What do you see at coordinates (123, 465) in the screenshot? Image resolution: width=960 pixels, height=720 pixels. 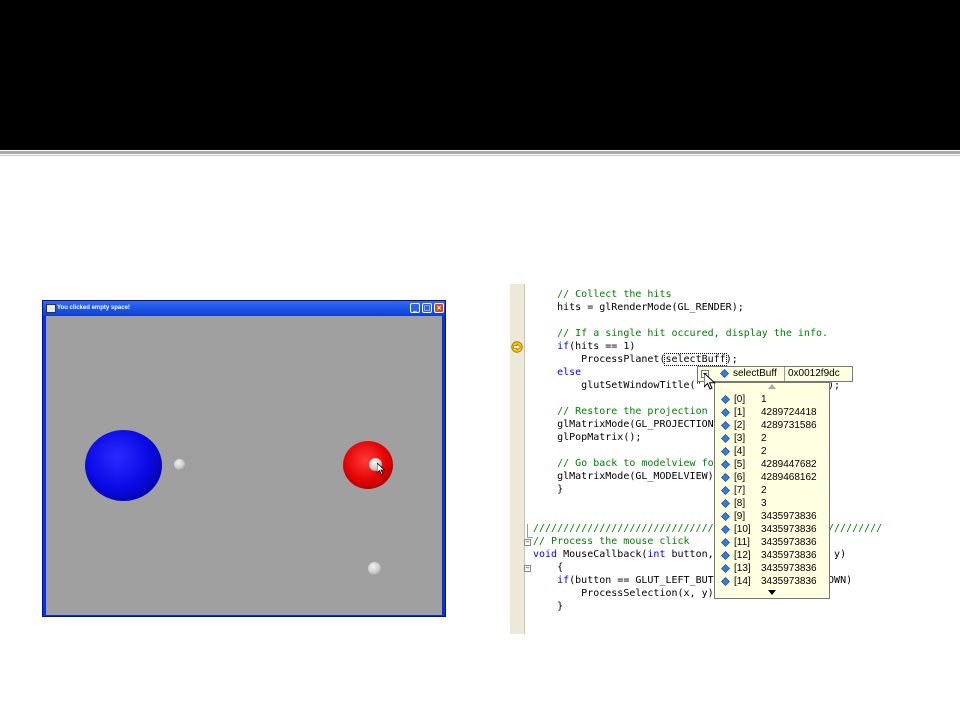 I see `blue-planet` at bounding box center [123, 465].